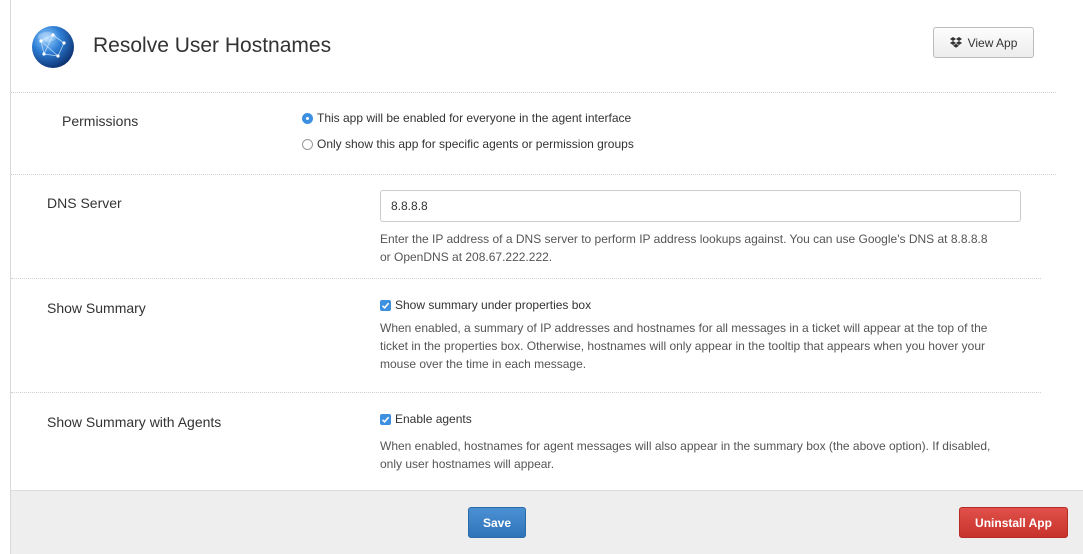 This screenshot has width=1083, height=554. I want to click on show-summary-agents-help-line-2: only user hostnames will appear., so click(467, 464).